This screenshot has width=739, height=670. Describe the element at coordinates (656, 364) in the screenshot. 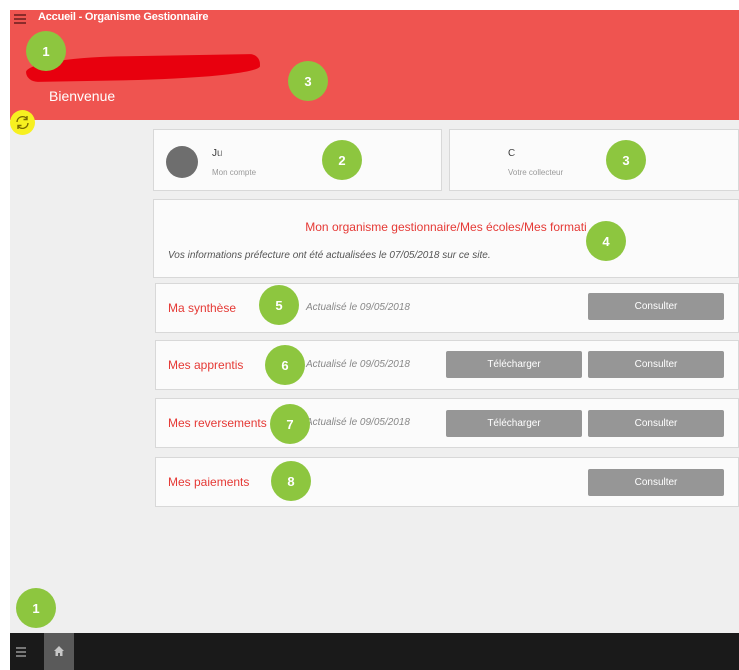

I see `apprentis-consult-button: Consulter` at that location.